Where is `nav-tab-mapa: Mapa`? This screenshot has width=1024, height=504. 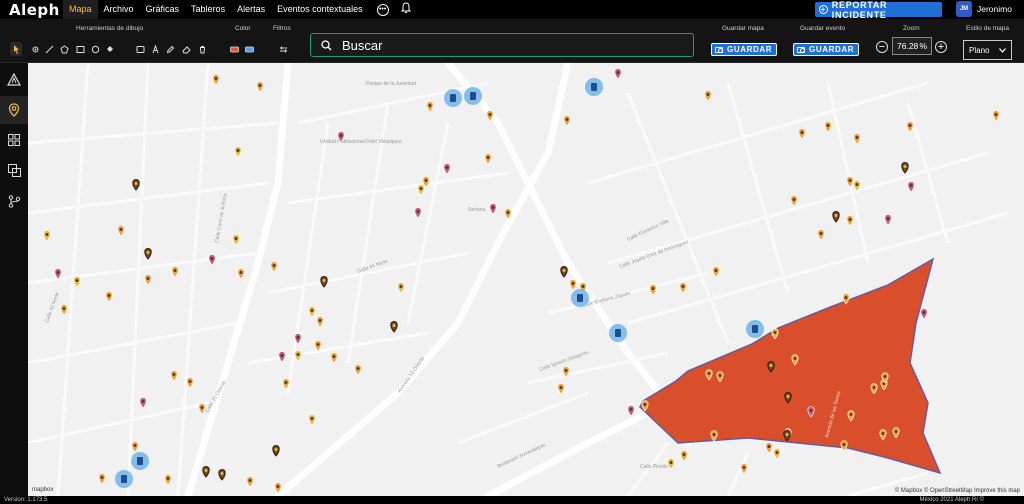
nav-tab-mapa: Mapa is located at coordinates (80, 9).